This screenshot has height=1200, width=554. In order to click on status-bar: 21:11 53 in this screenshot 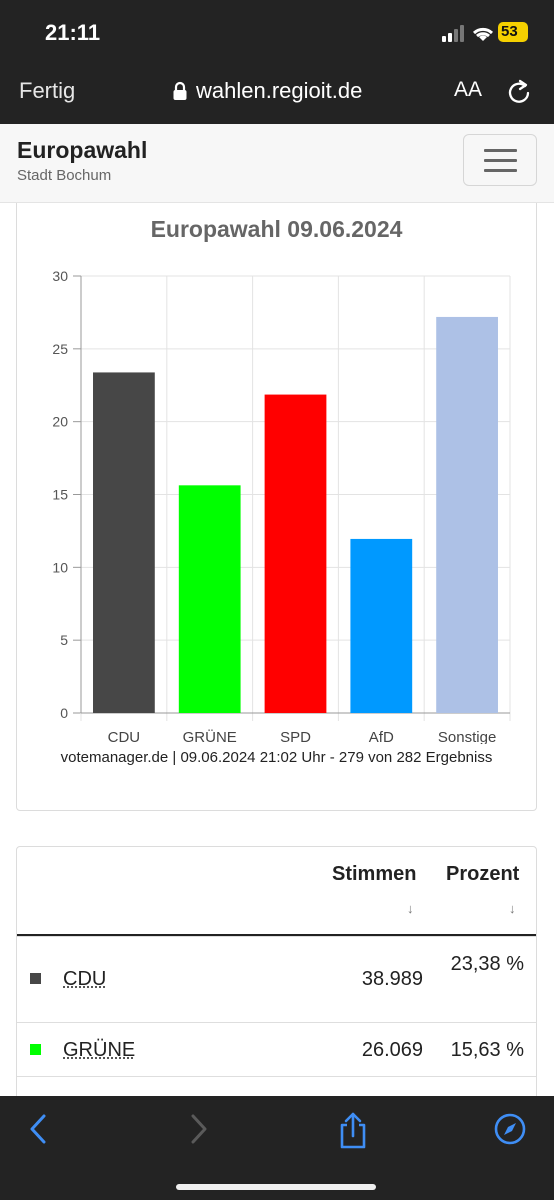, I will do `click(277, 31)`.